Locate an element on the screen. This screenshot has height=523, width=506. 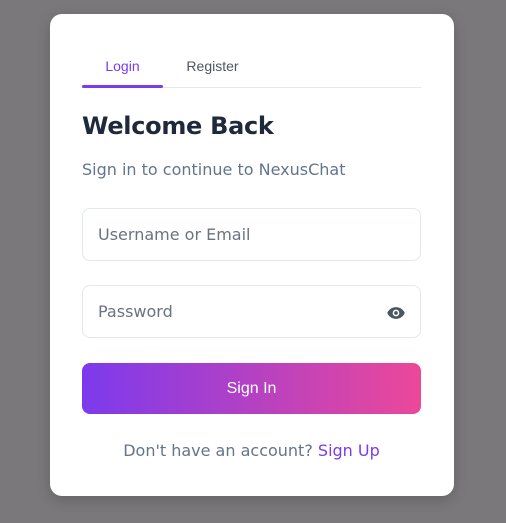
tab-login-label: Login is located at coordinates (122, 66).